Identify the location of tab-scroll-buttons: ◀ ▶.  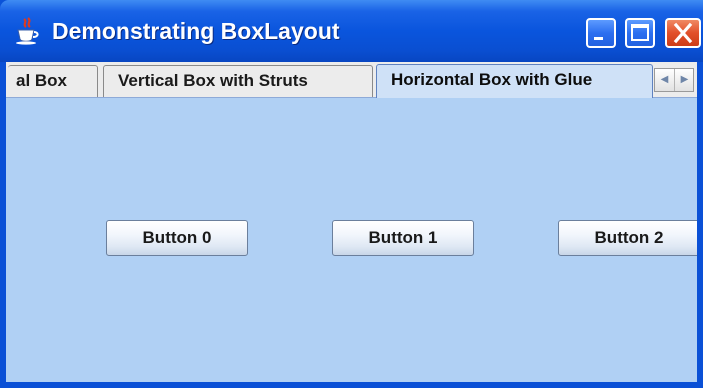
(674, 80).